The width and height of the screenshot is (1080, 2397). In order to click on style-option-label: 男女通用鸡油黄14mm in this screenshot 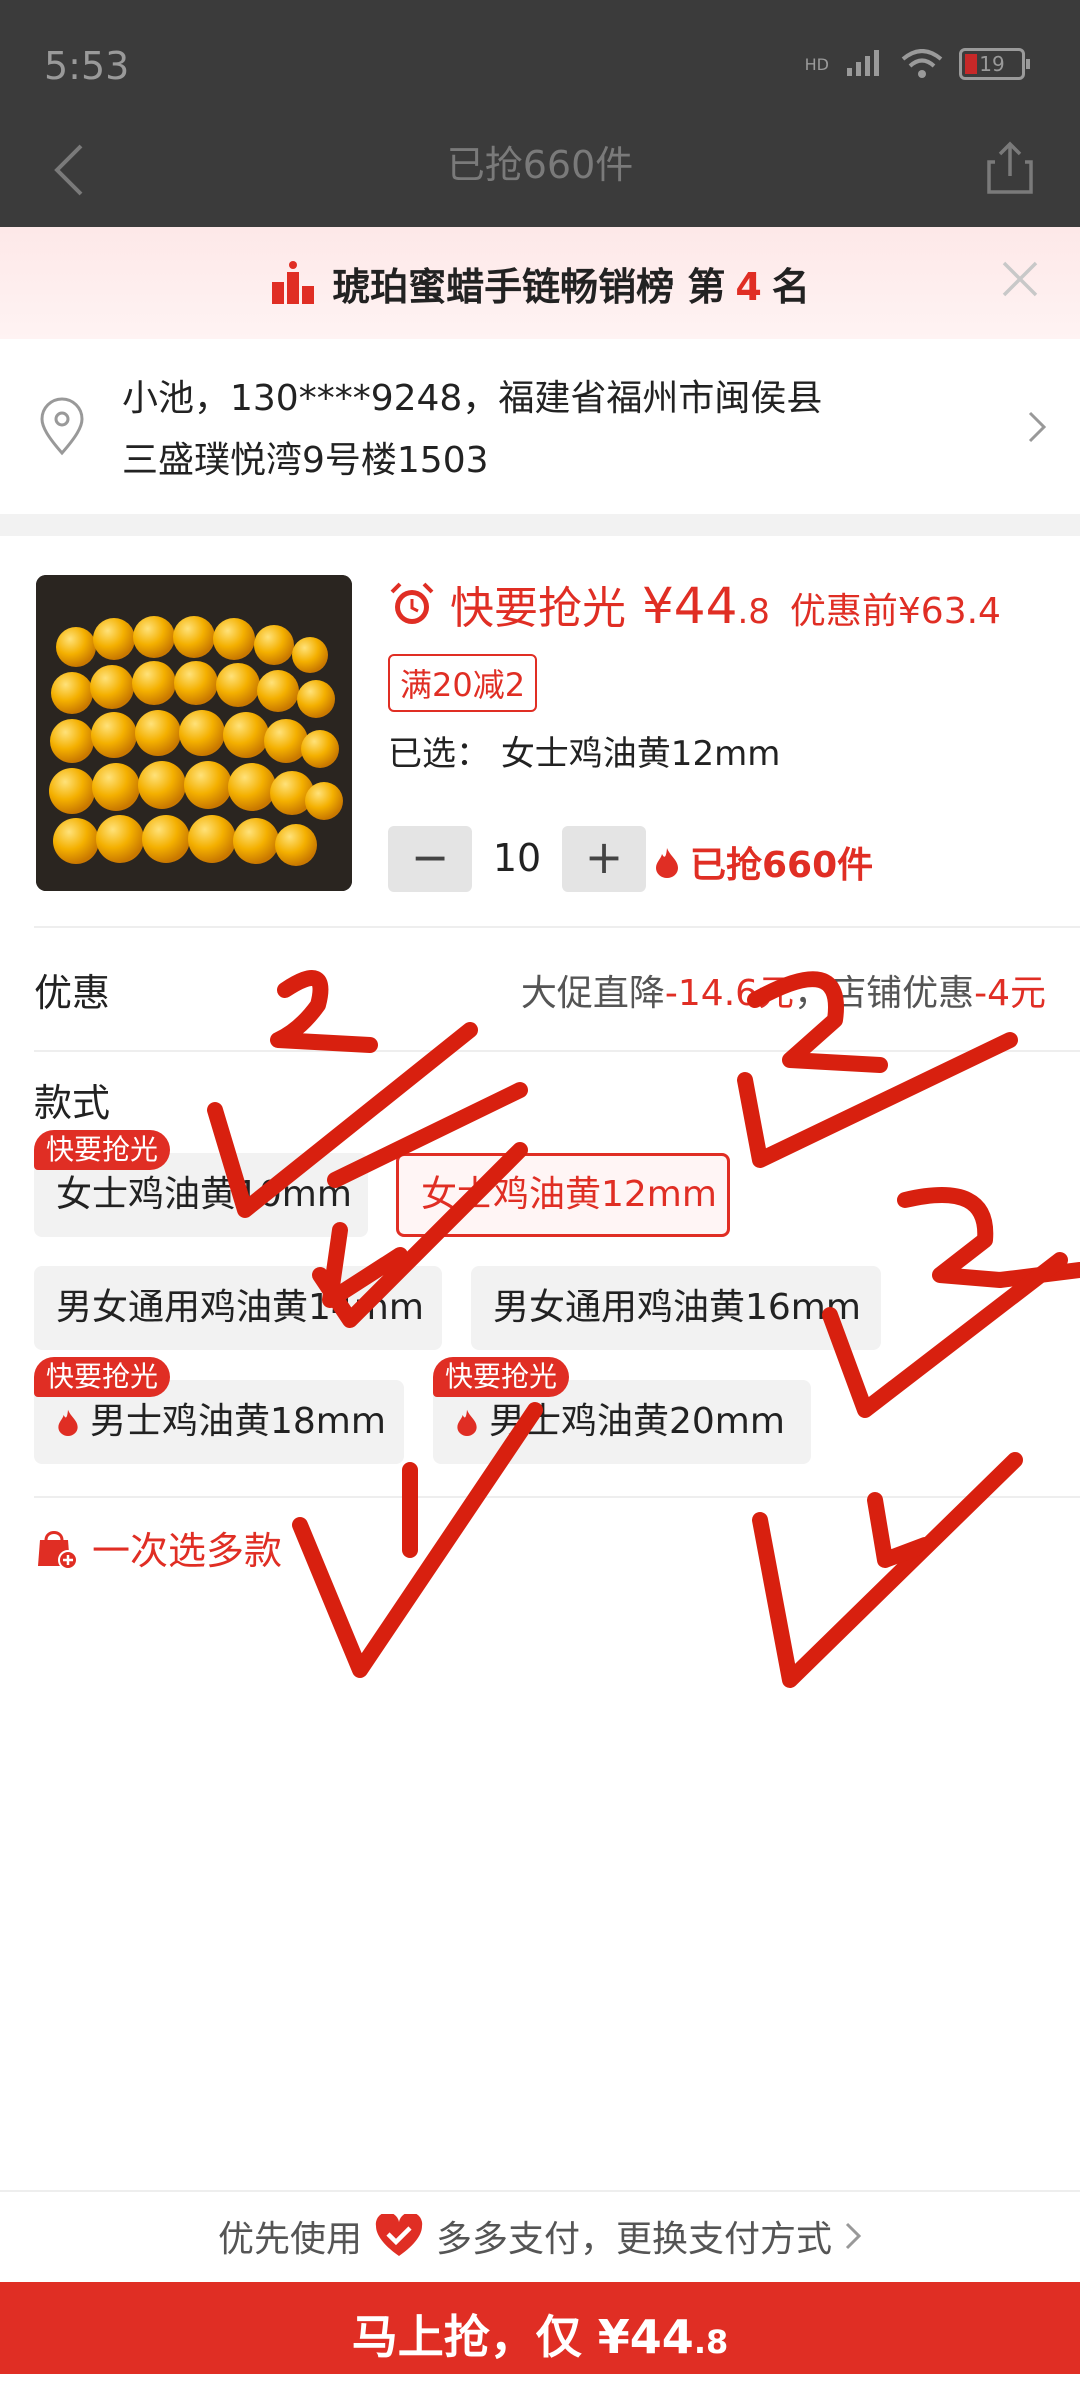, I will do `click(240, 1307)`.